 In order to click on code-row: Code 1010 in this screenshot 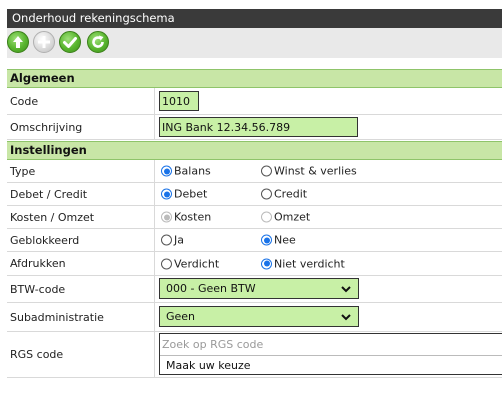, I will do `click(254, 101)`.